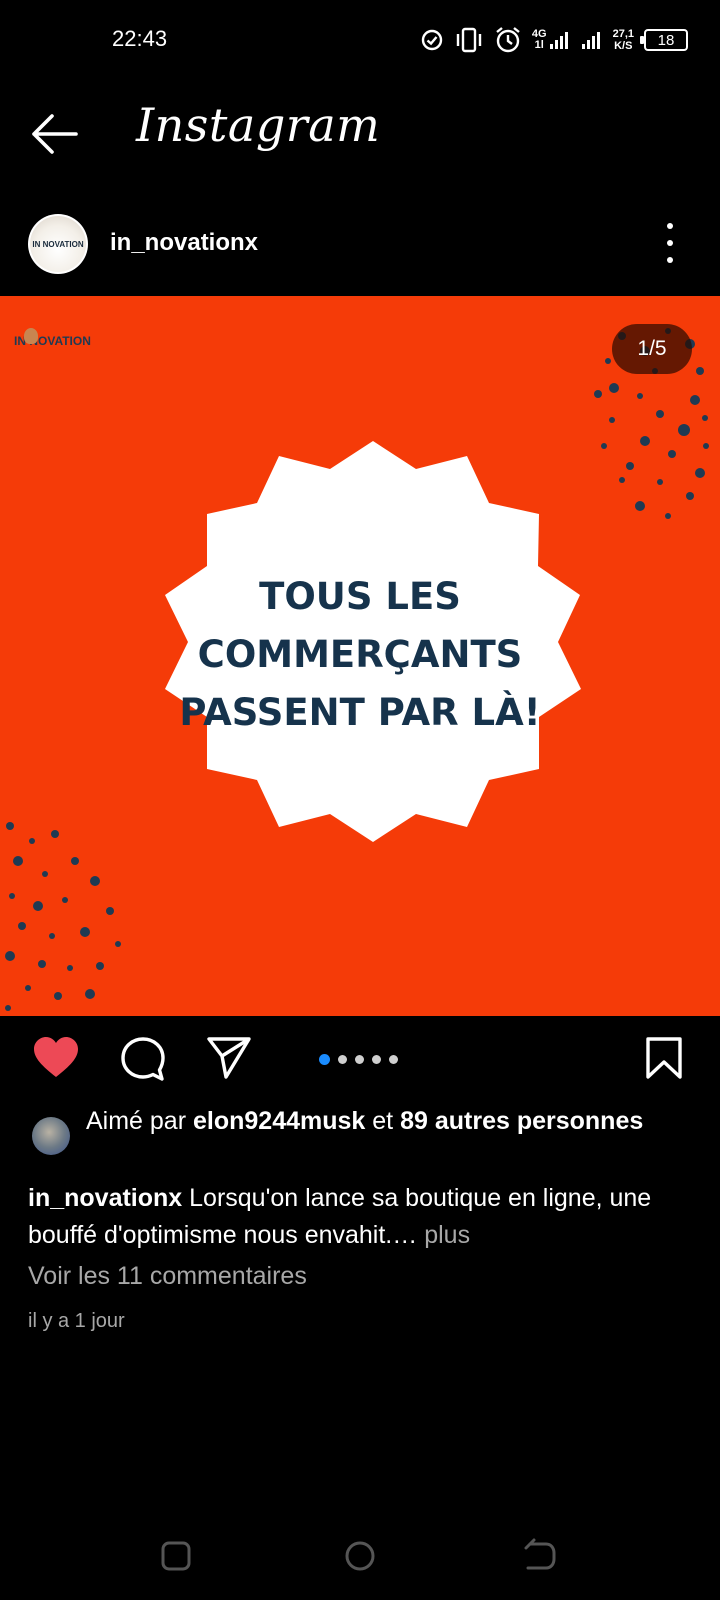 The width and height of the screenshot is (720, 1600). What do you see at coordinates (360, 245) in the screenshot?
I see `post-header: IN NOVATION in_novationx` at bounding box center [360, 245].